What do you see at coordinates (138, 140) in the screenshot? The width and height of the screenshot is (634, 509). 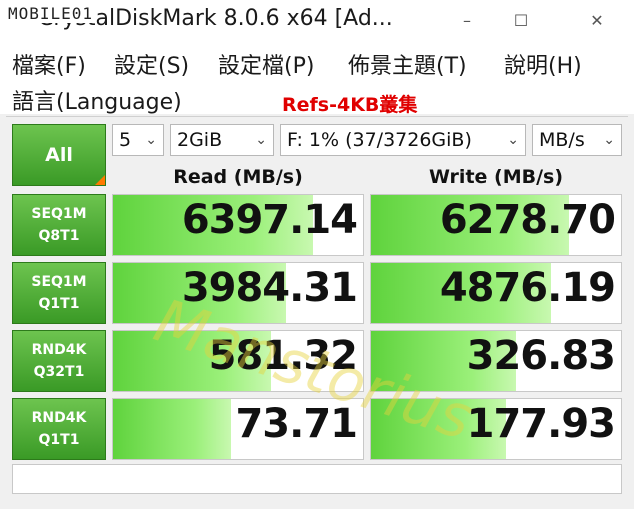 I see `count-select: 5 ⌄` at bounding box center [138, 140].